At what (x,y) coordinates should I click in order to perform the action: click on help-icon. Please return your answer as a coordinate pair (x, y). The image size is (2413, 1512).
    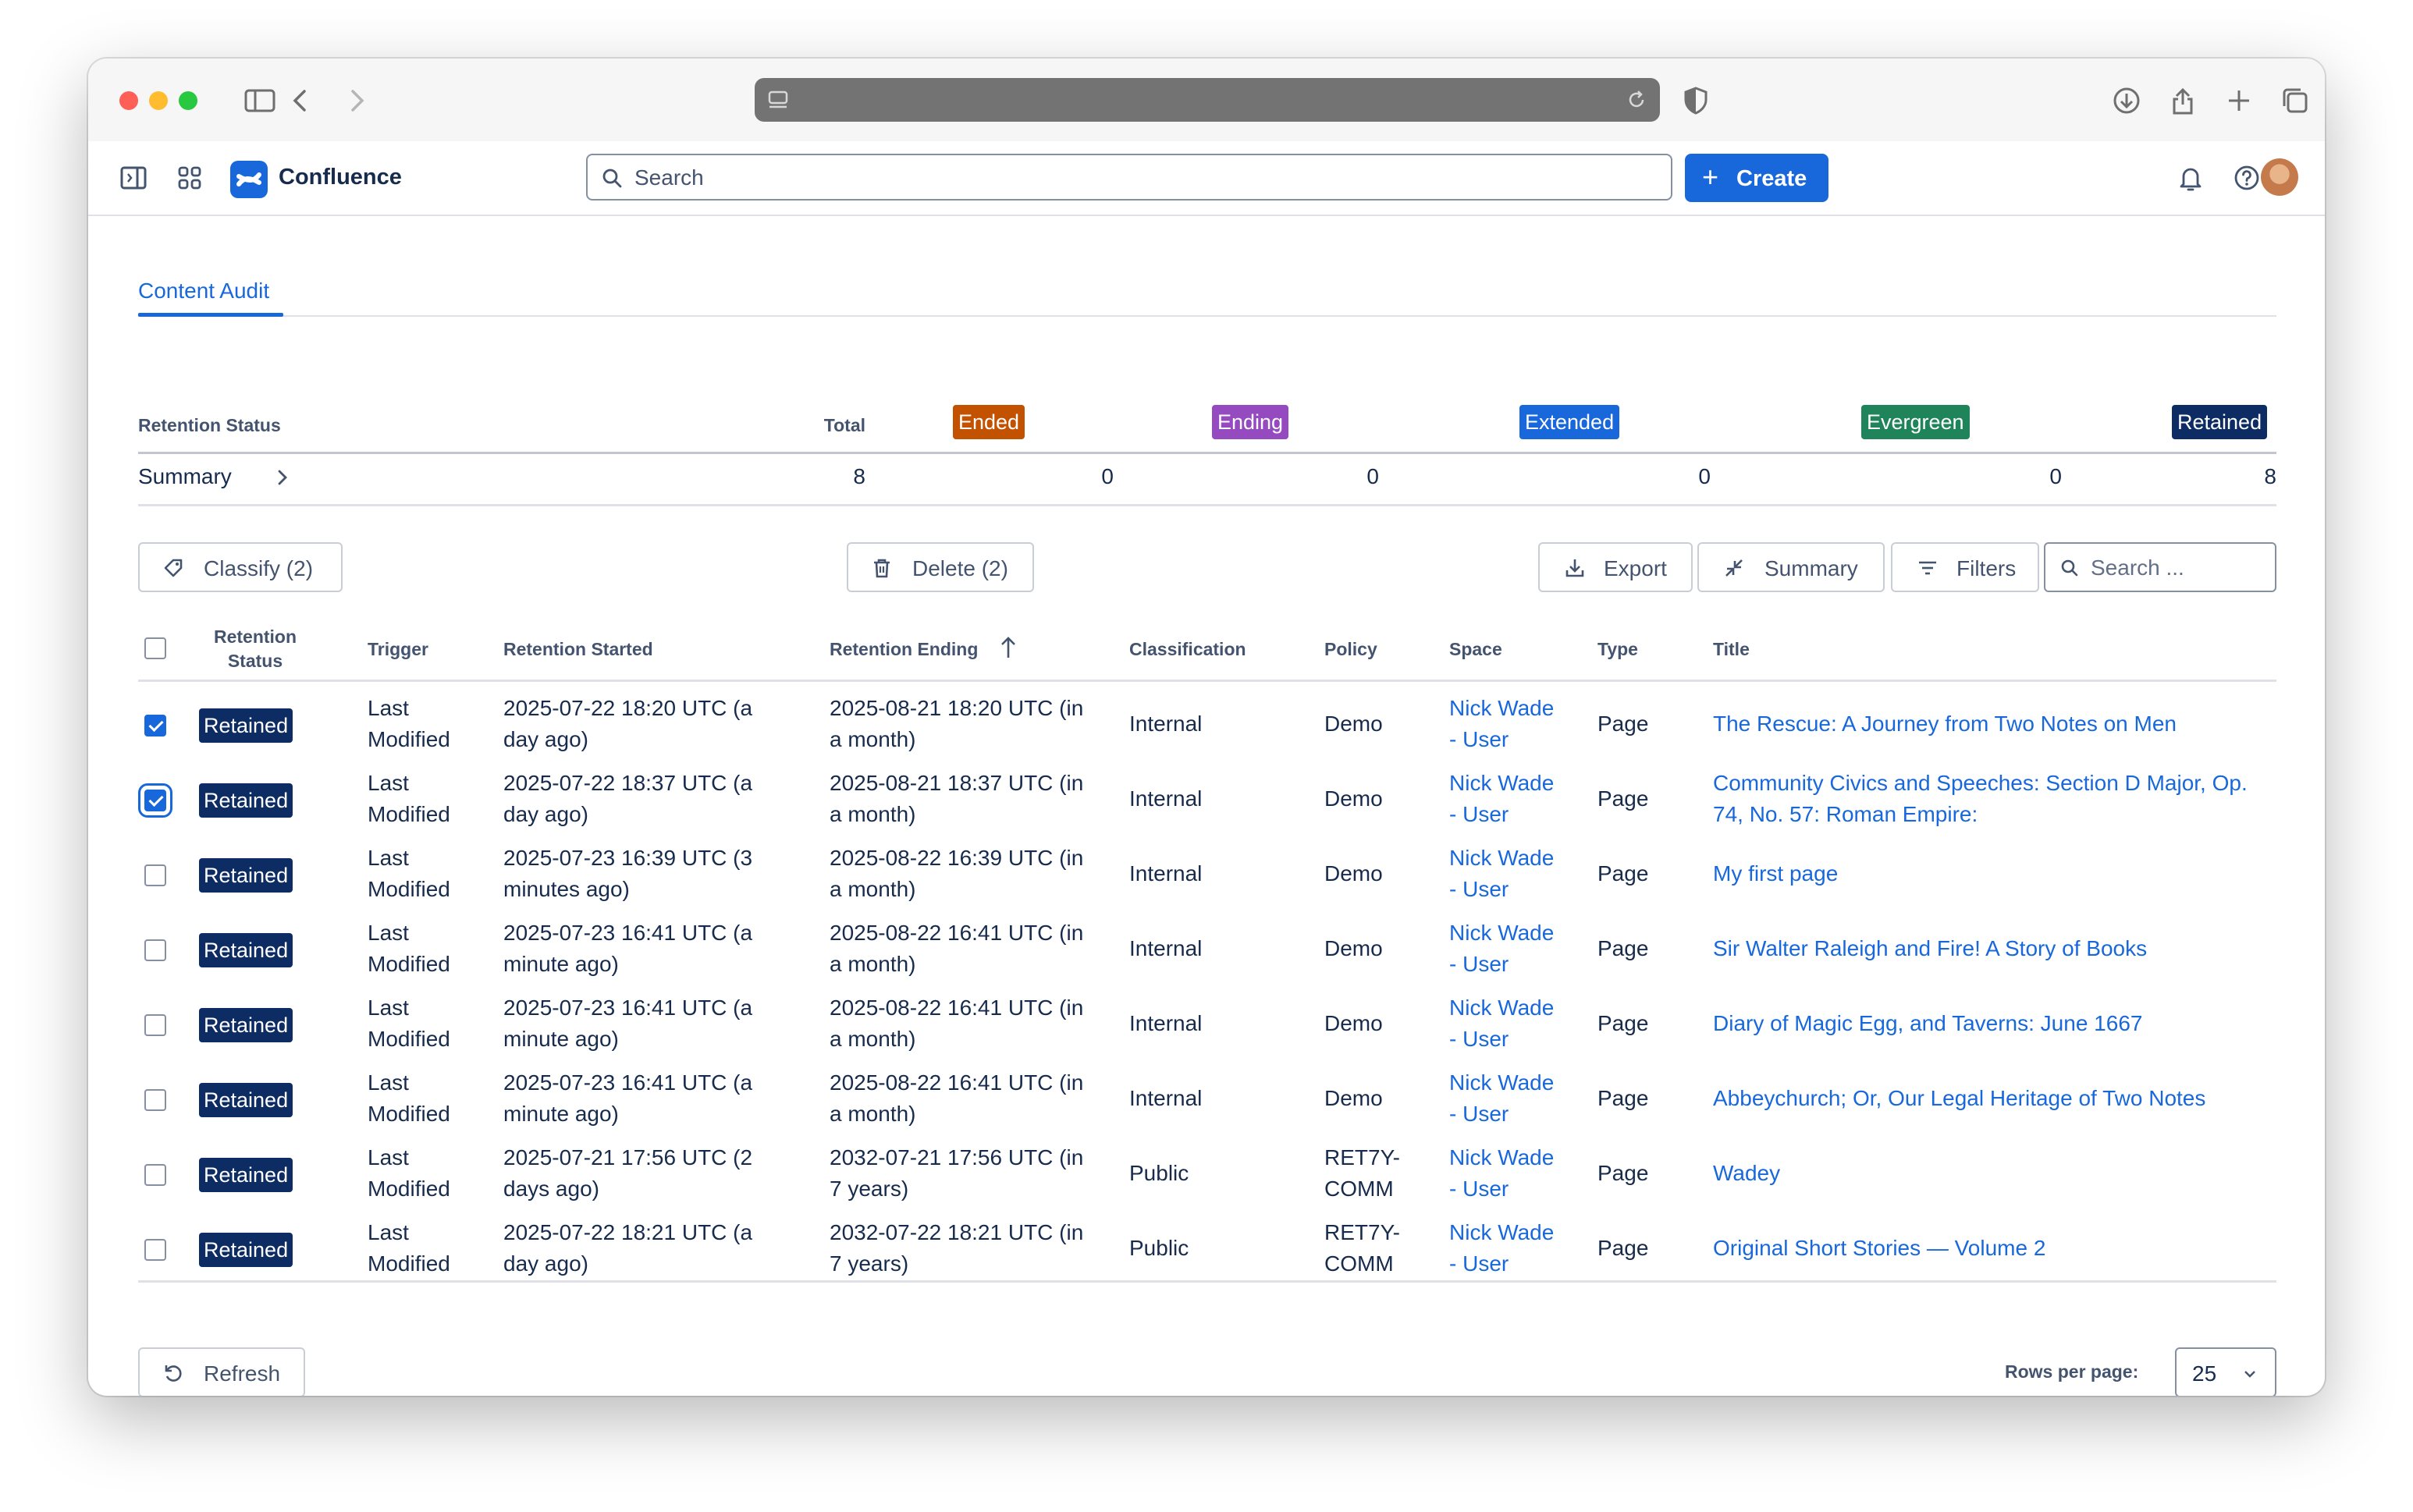
    Looking at the image, I should click on (2246, 178).